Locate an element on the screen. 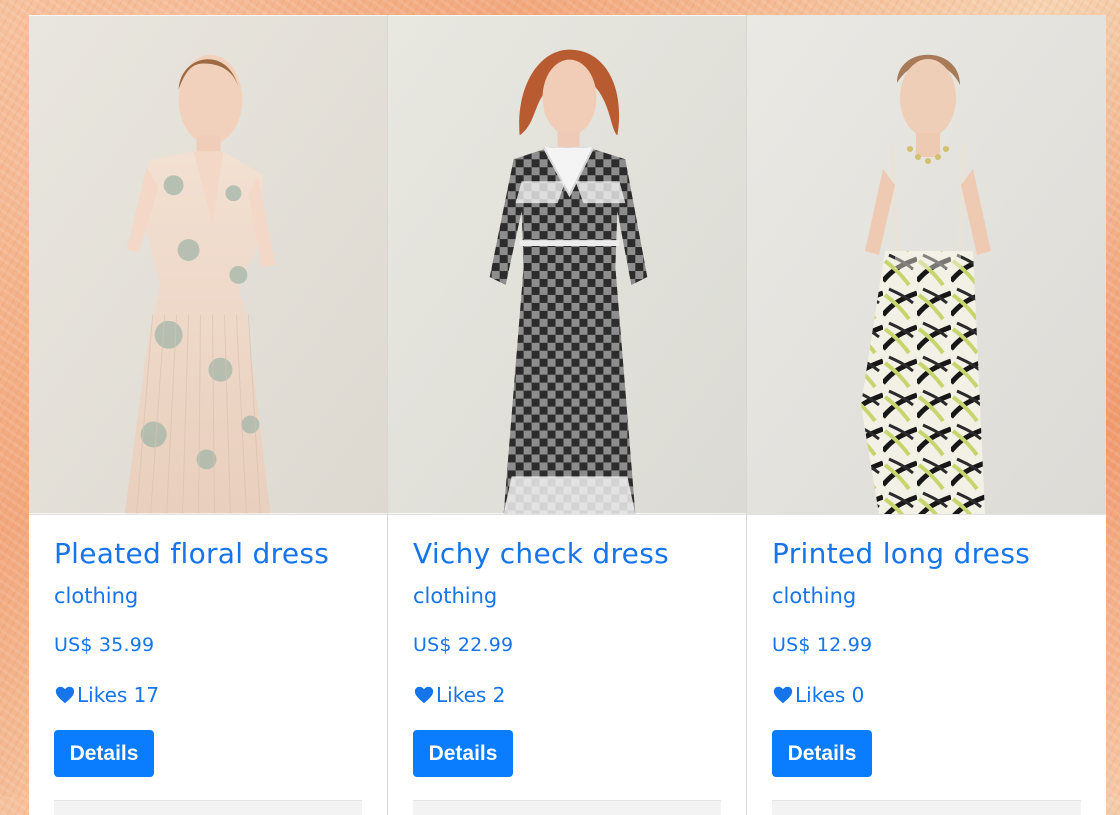  product-price: US$ 35.99 is located at coordinates (104, 645).